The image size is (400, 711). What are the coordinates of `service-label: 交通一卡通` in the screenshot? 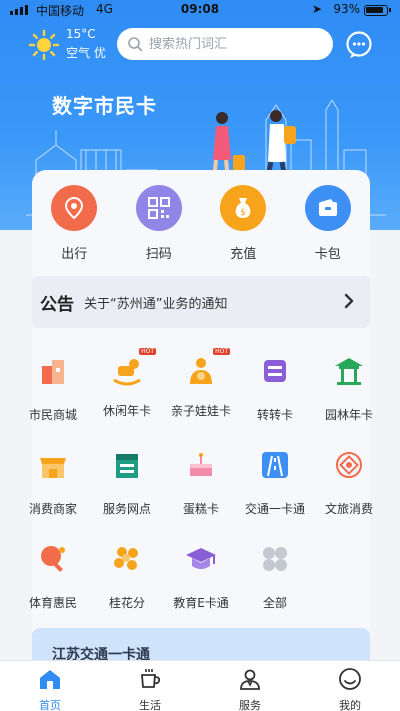 It's located at (274, 509).